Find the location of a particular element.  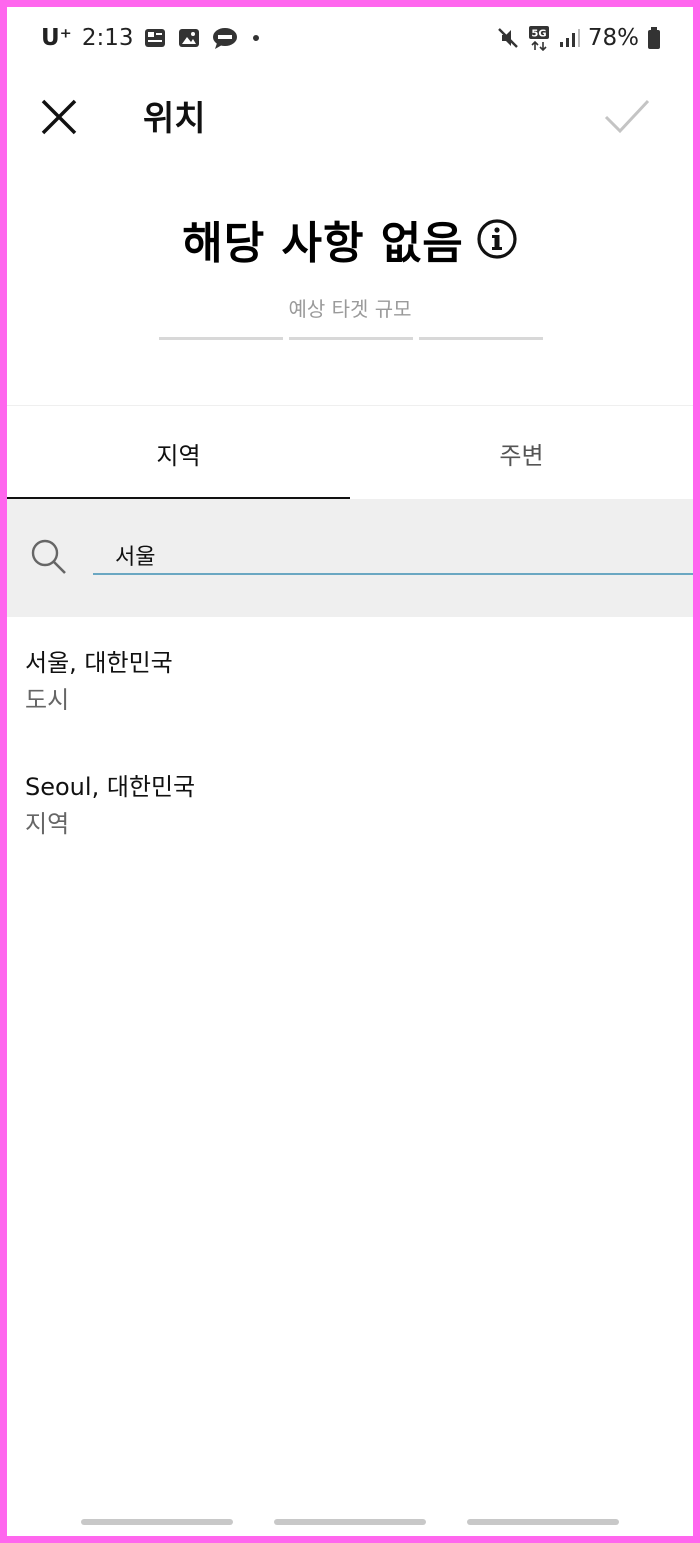

nav-back-button is located at coordinates (543, 1522).